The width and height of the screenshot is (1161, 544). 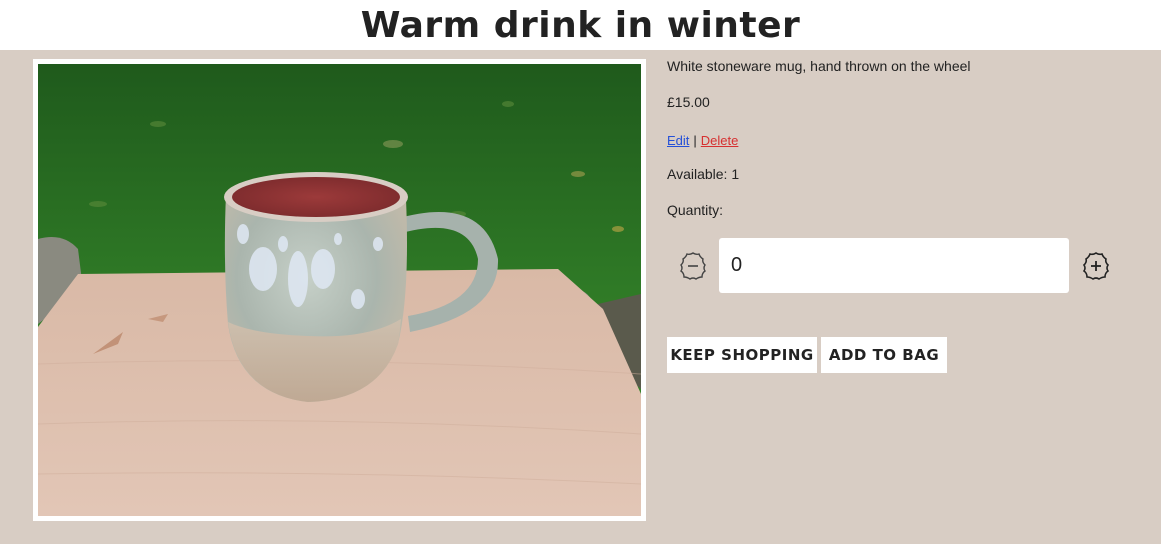 I want to click on increment-button, so click(x=1096, y=266).